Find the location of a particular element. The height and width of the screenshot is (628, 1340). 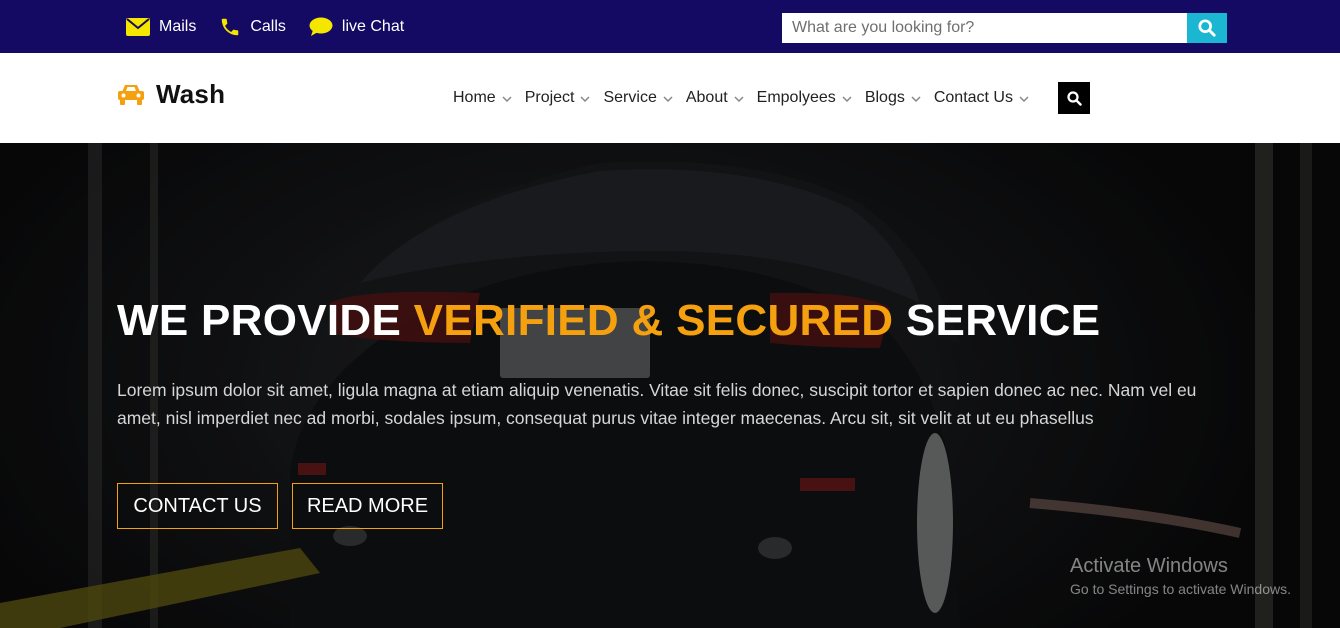

nav-item-label: Home is located at coordinates (474, 97).